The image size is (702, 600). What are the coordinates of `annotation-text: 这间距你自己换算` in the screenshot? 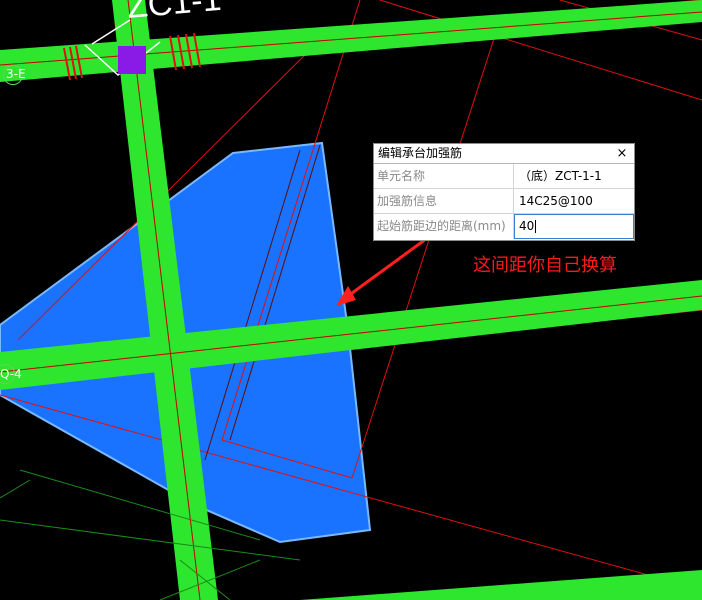 It's located at (545, 265).